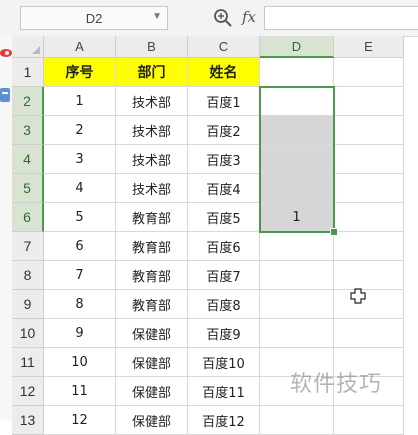  Describe the element at coordinates (28, 362) in the screenshot. I see `row-header-11: 11` at that location.